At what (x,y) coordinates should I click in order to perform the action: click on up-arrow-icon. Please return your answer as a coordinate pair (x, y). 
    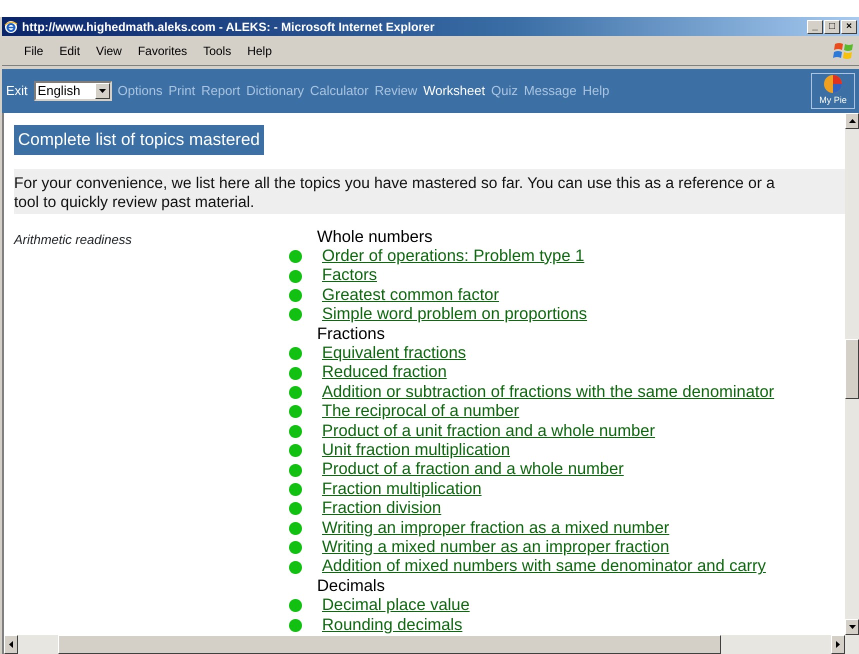
    Looking at the image, I should click on (852, 121).